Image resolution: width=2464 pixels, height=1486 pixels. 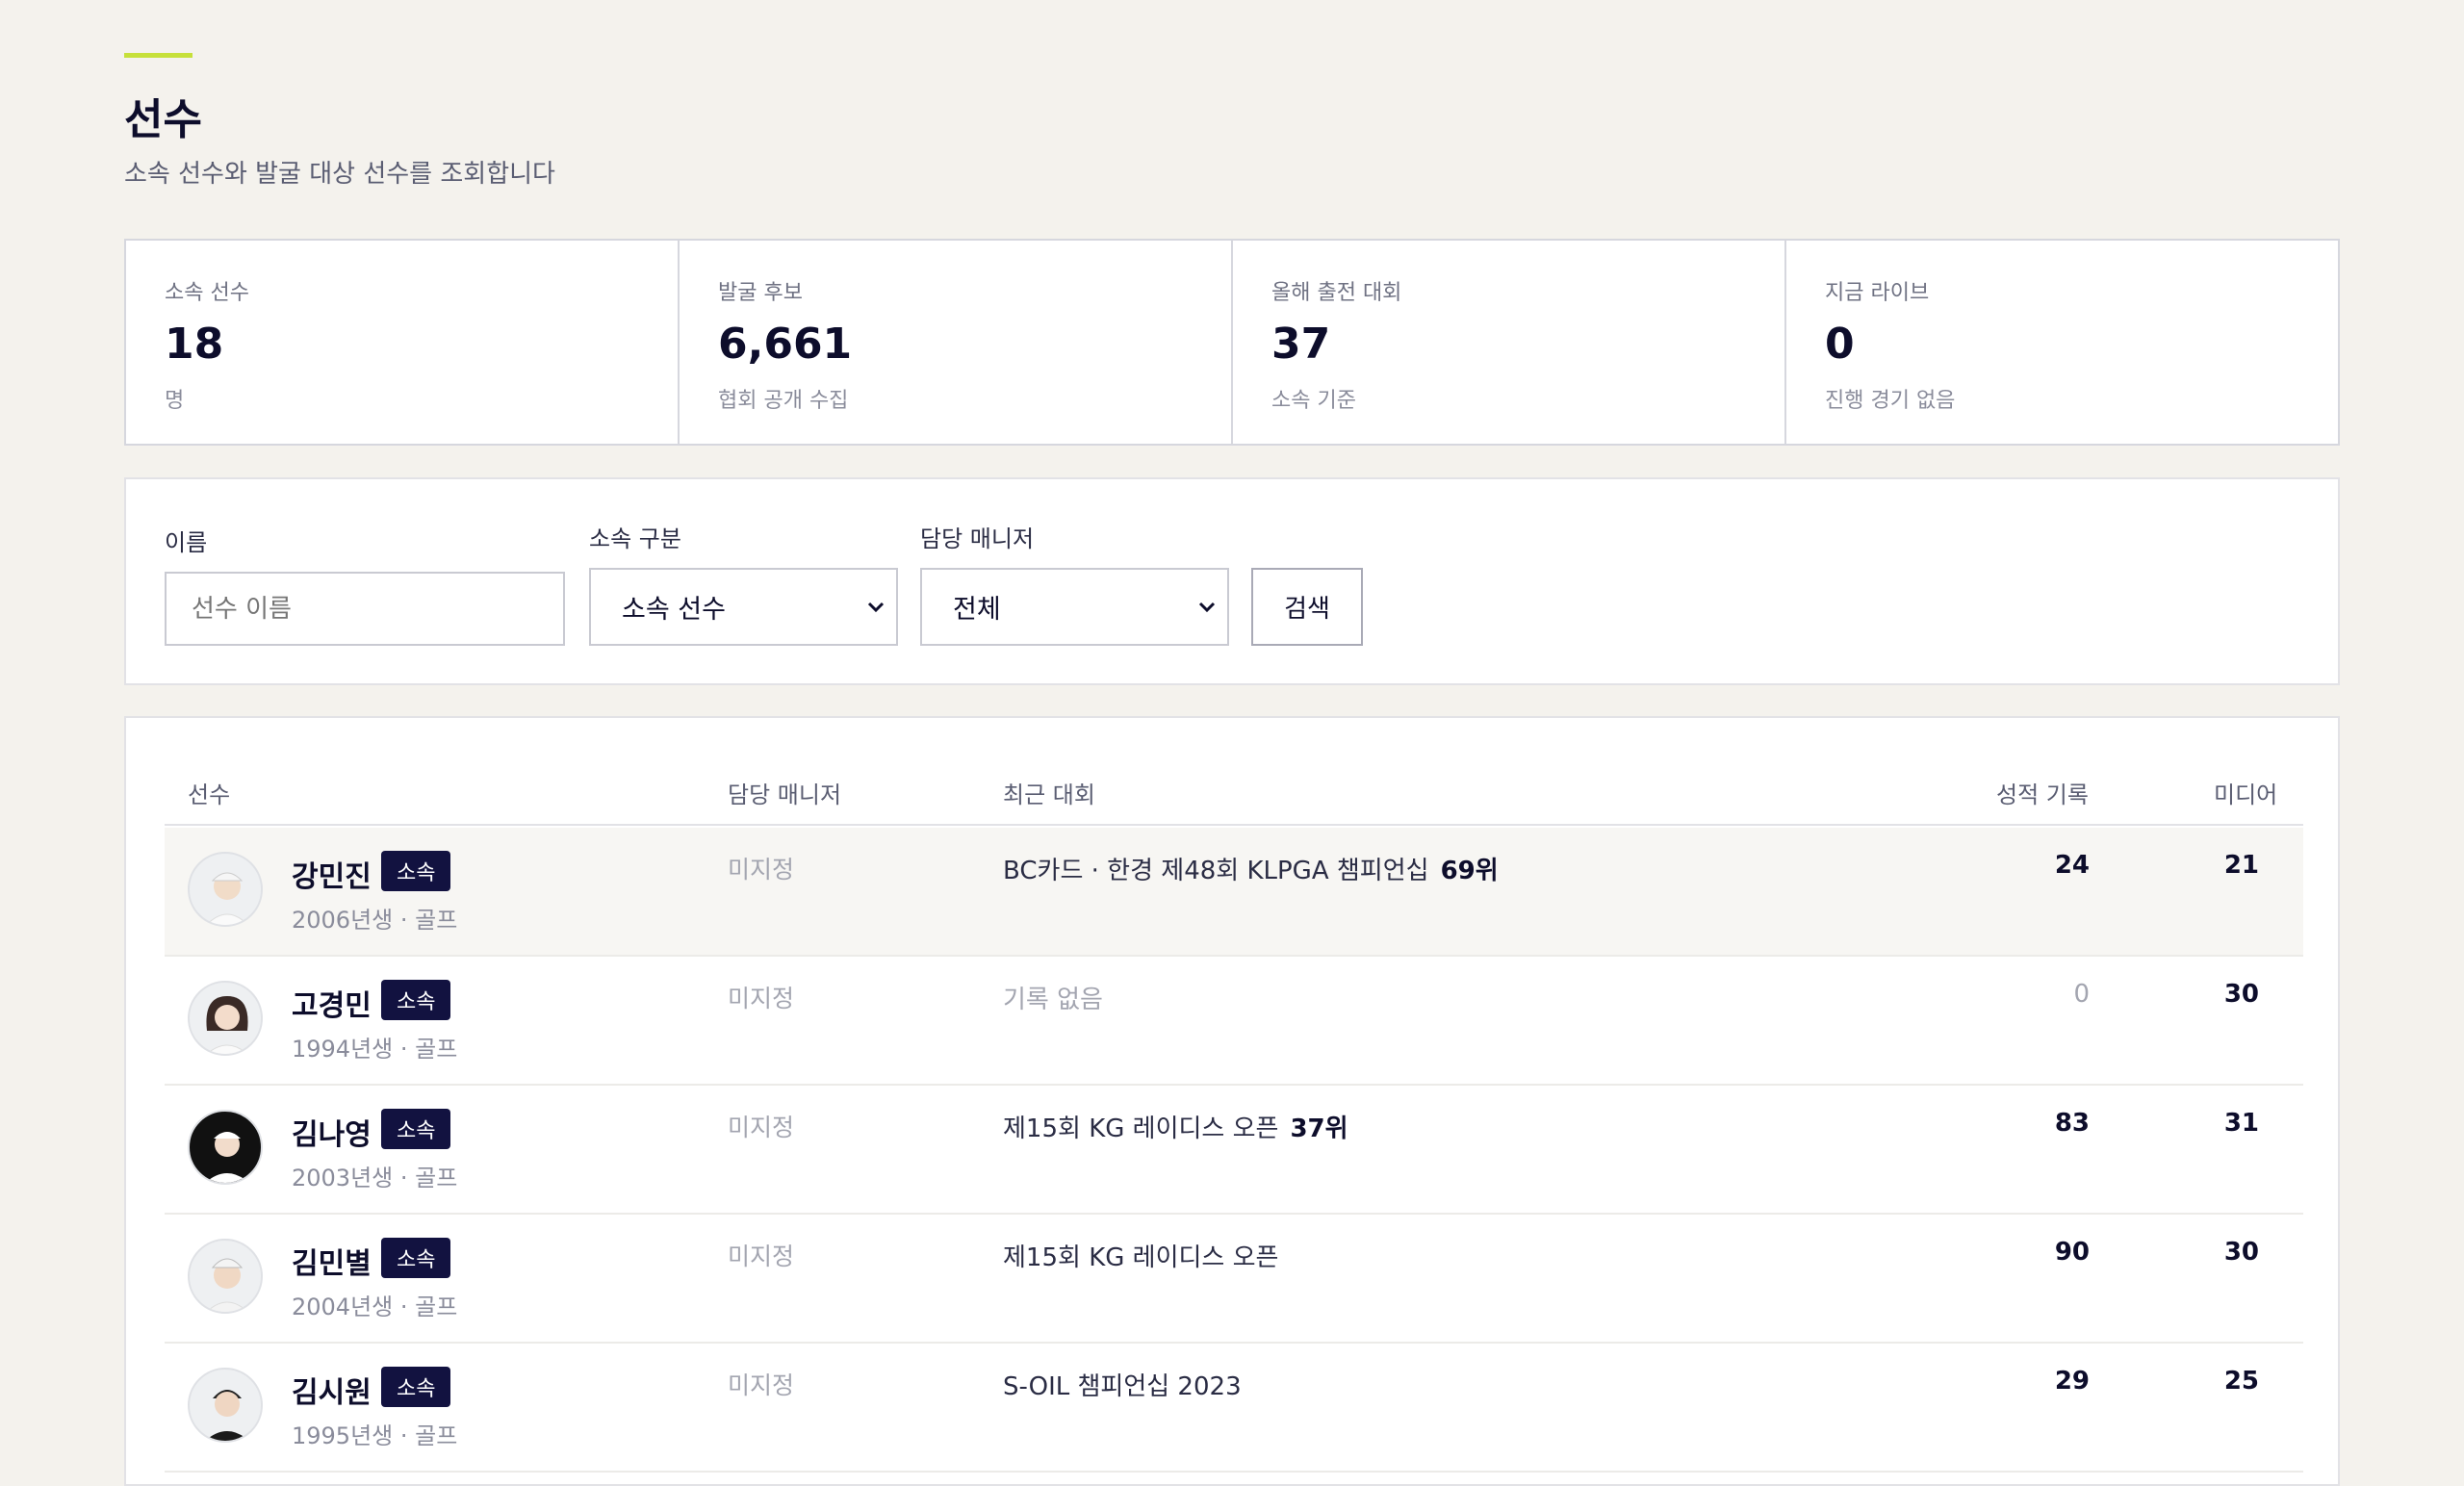 What do you see at coordinates (1336, 293) in the screenshot?
I see `stat-label: 올해 출전 대회` at bounding box center [1336, 293].